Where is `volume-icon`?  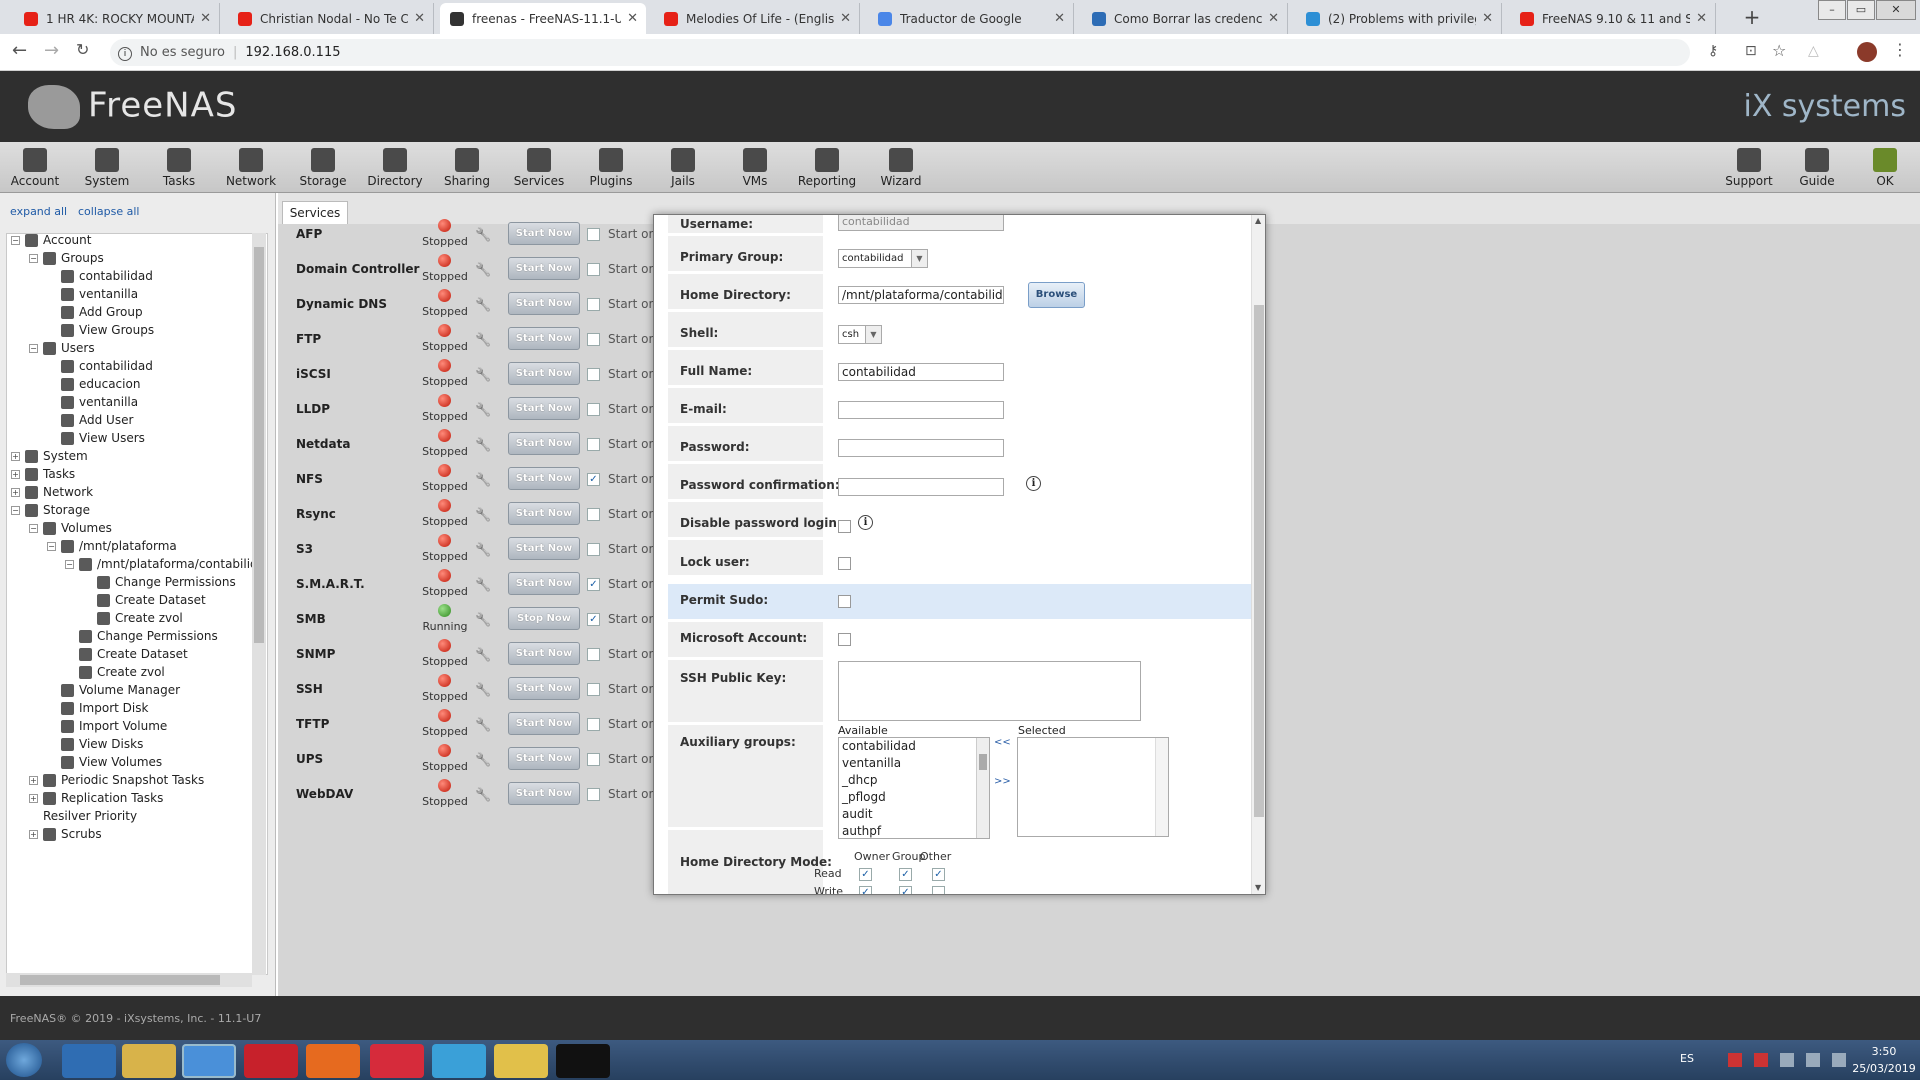 volume-icon is located at coordinates (1839, 1060).